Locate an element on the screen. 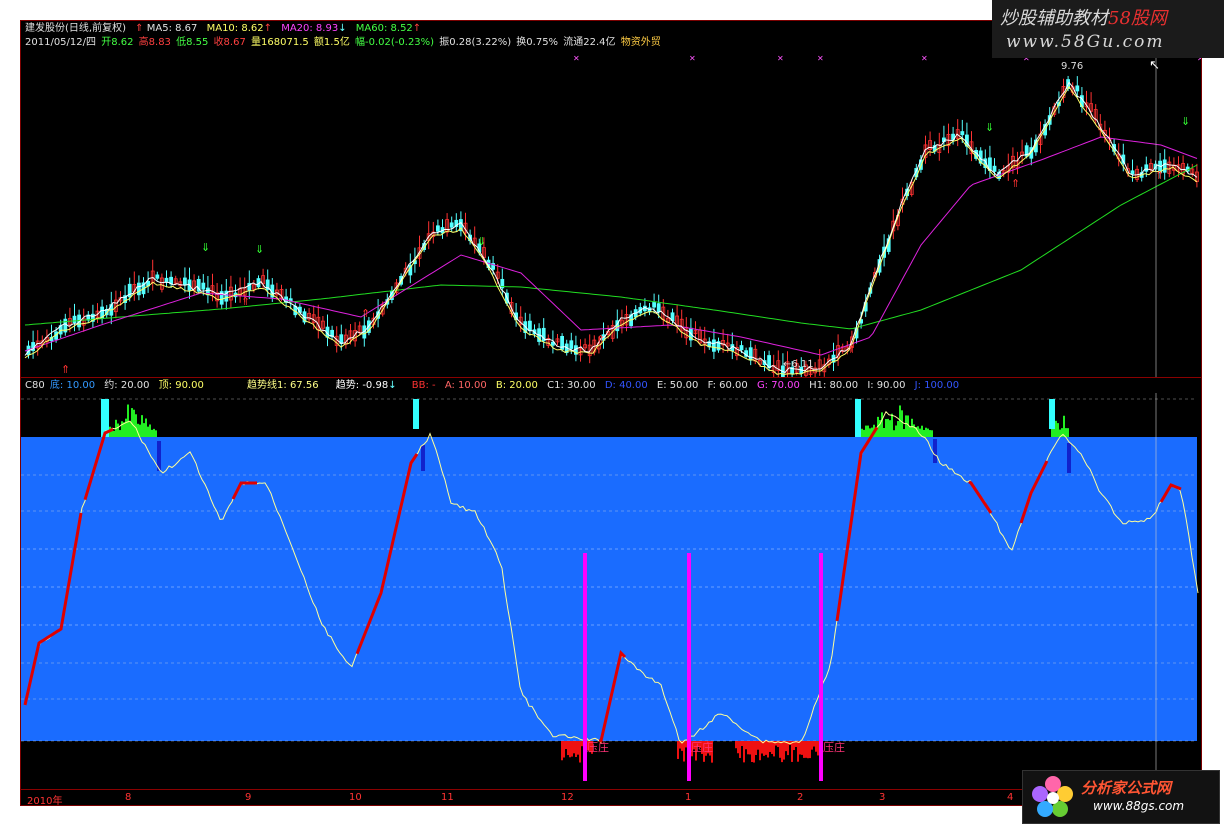 This screenshot has width=1224, height=828. bar-low: 低8.55 is located at coordinates (192, 42).